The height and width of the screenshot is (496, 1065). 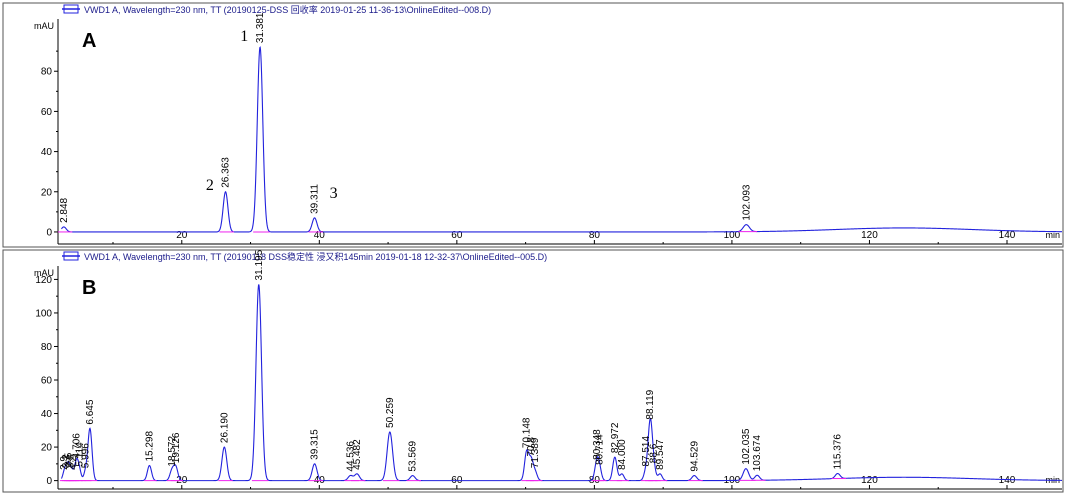 What do you see at coordinates (64, 209) in the screenshot?
I see `peak-label: 2.848` at bounding box center [64, 209].